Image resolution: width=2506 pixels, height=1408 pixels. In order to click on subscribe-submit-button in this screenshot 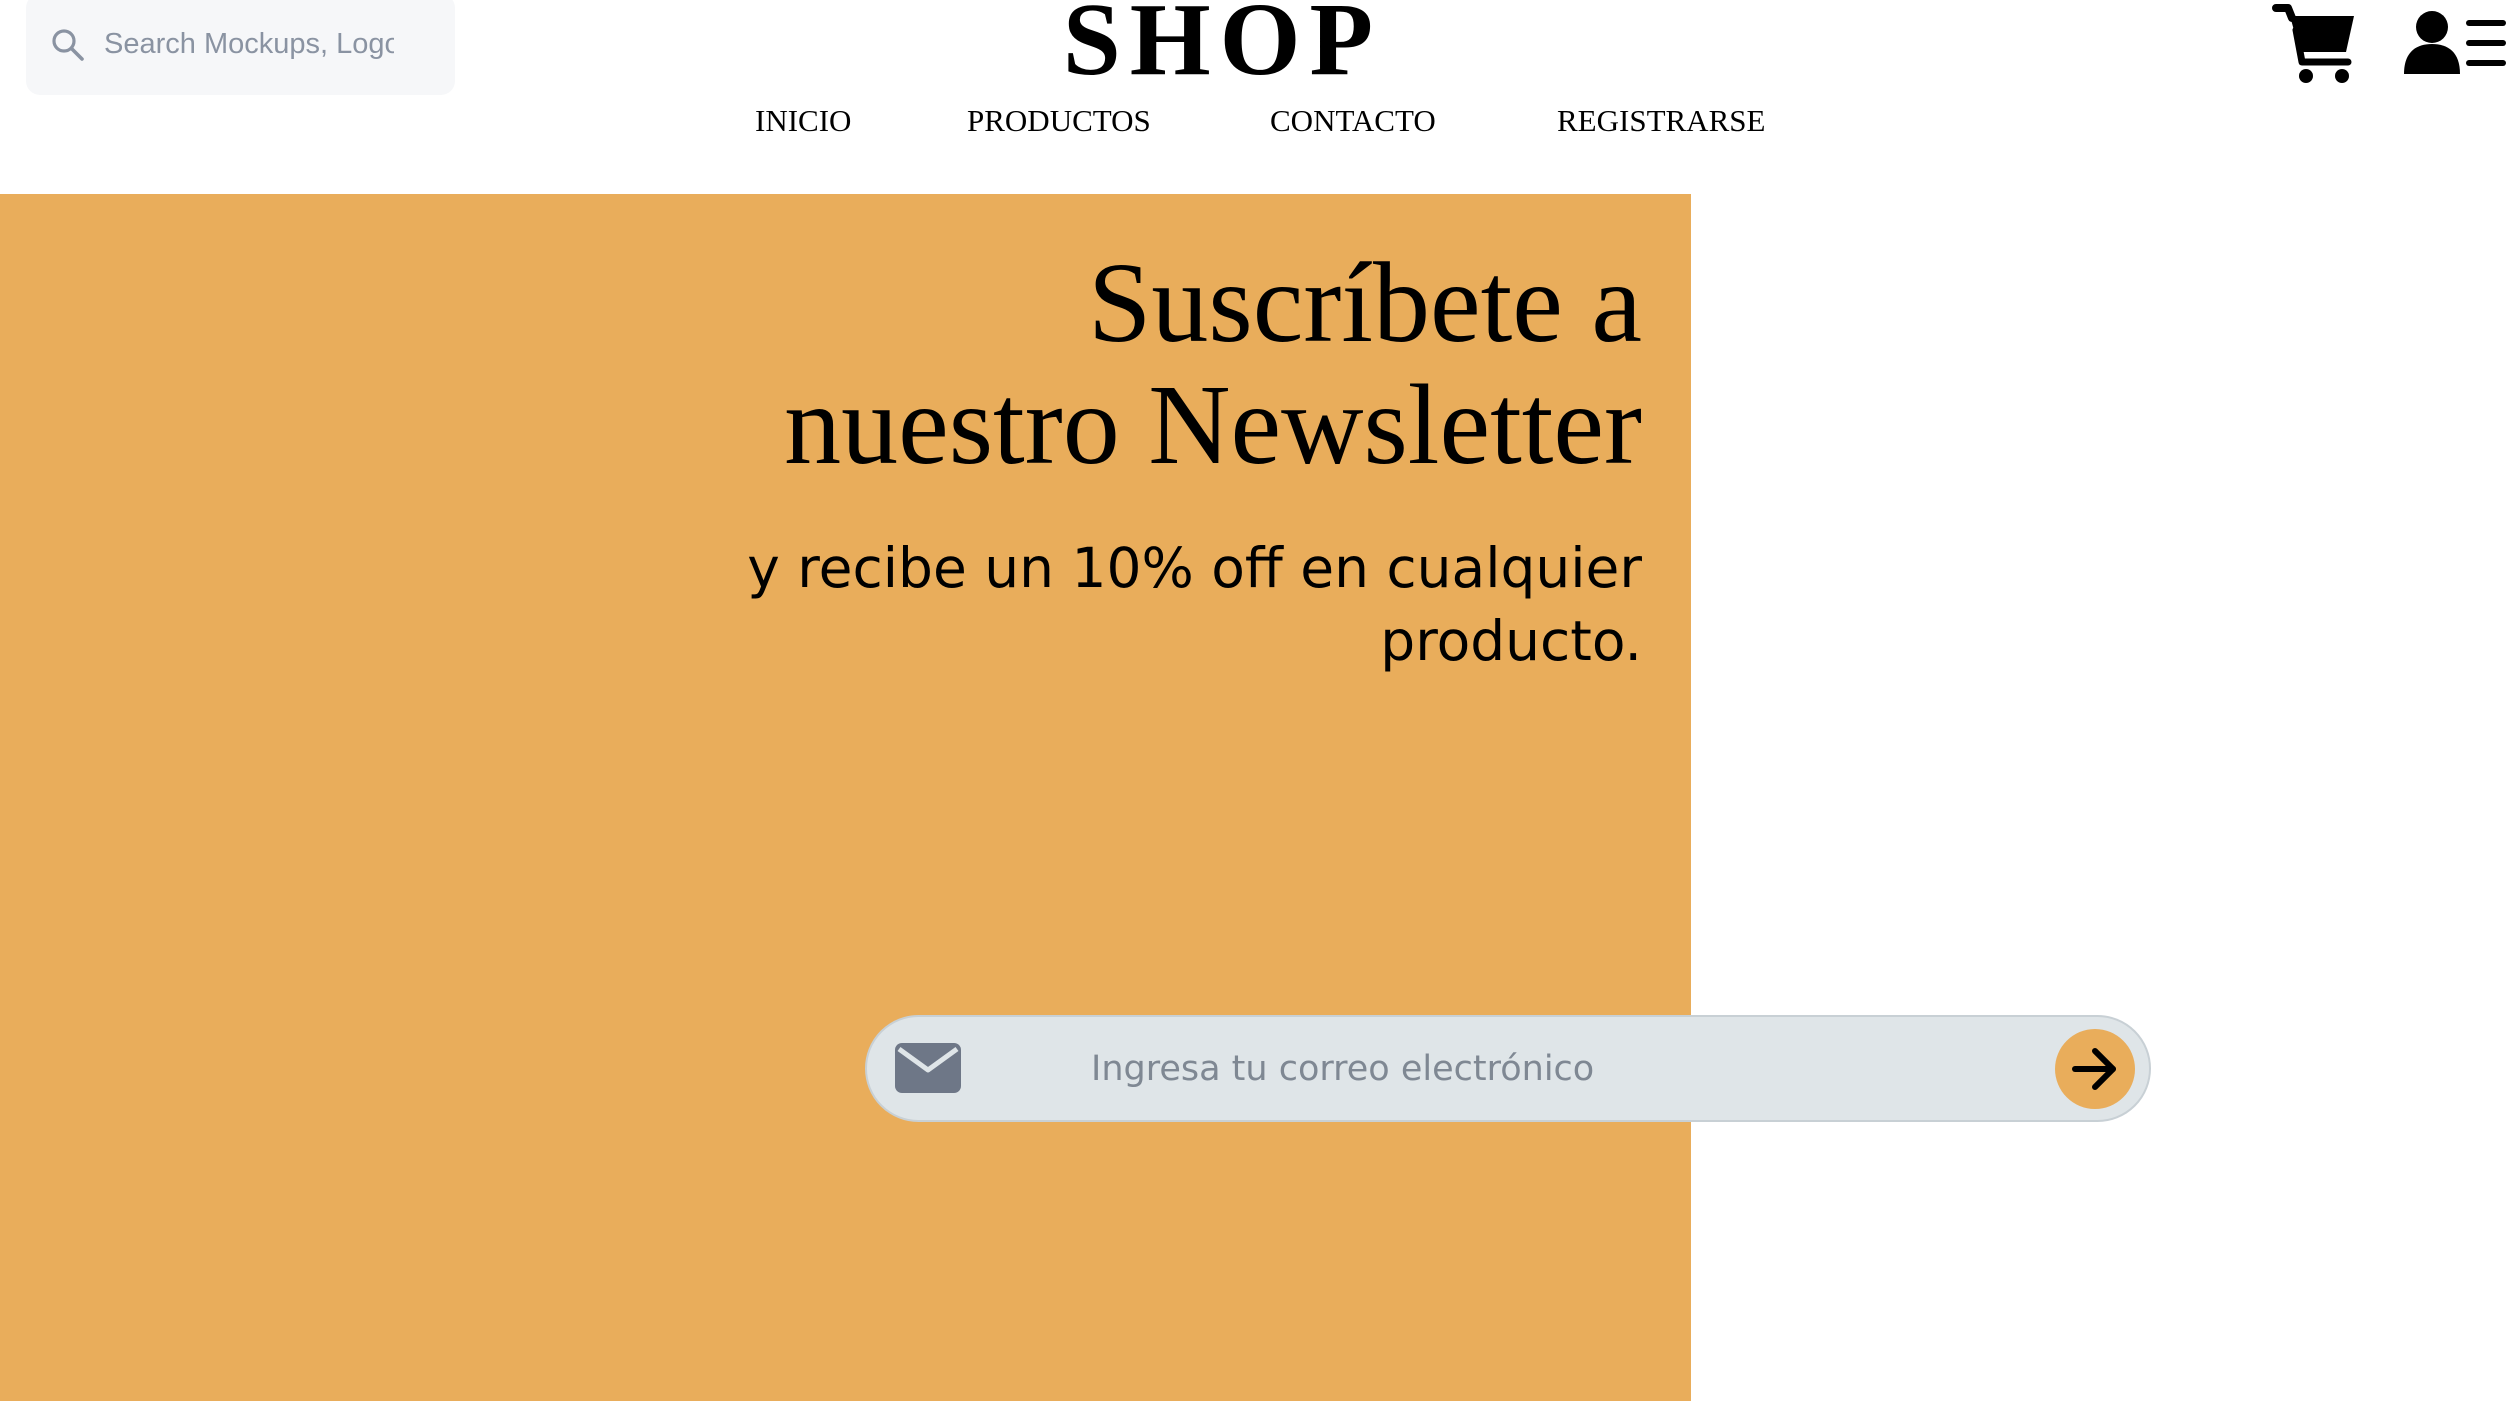, I will do `click(2095, 1069)`.